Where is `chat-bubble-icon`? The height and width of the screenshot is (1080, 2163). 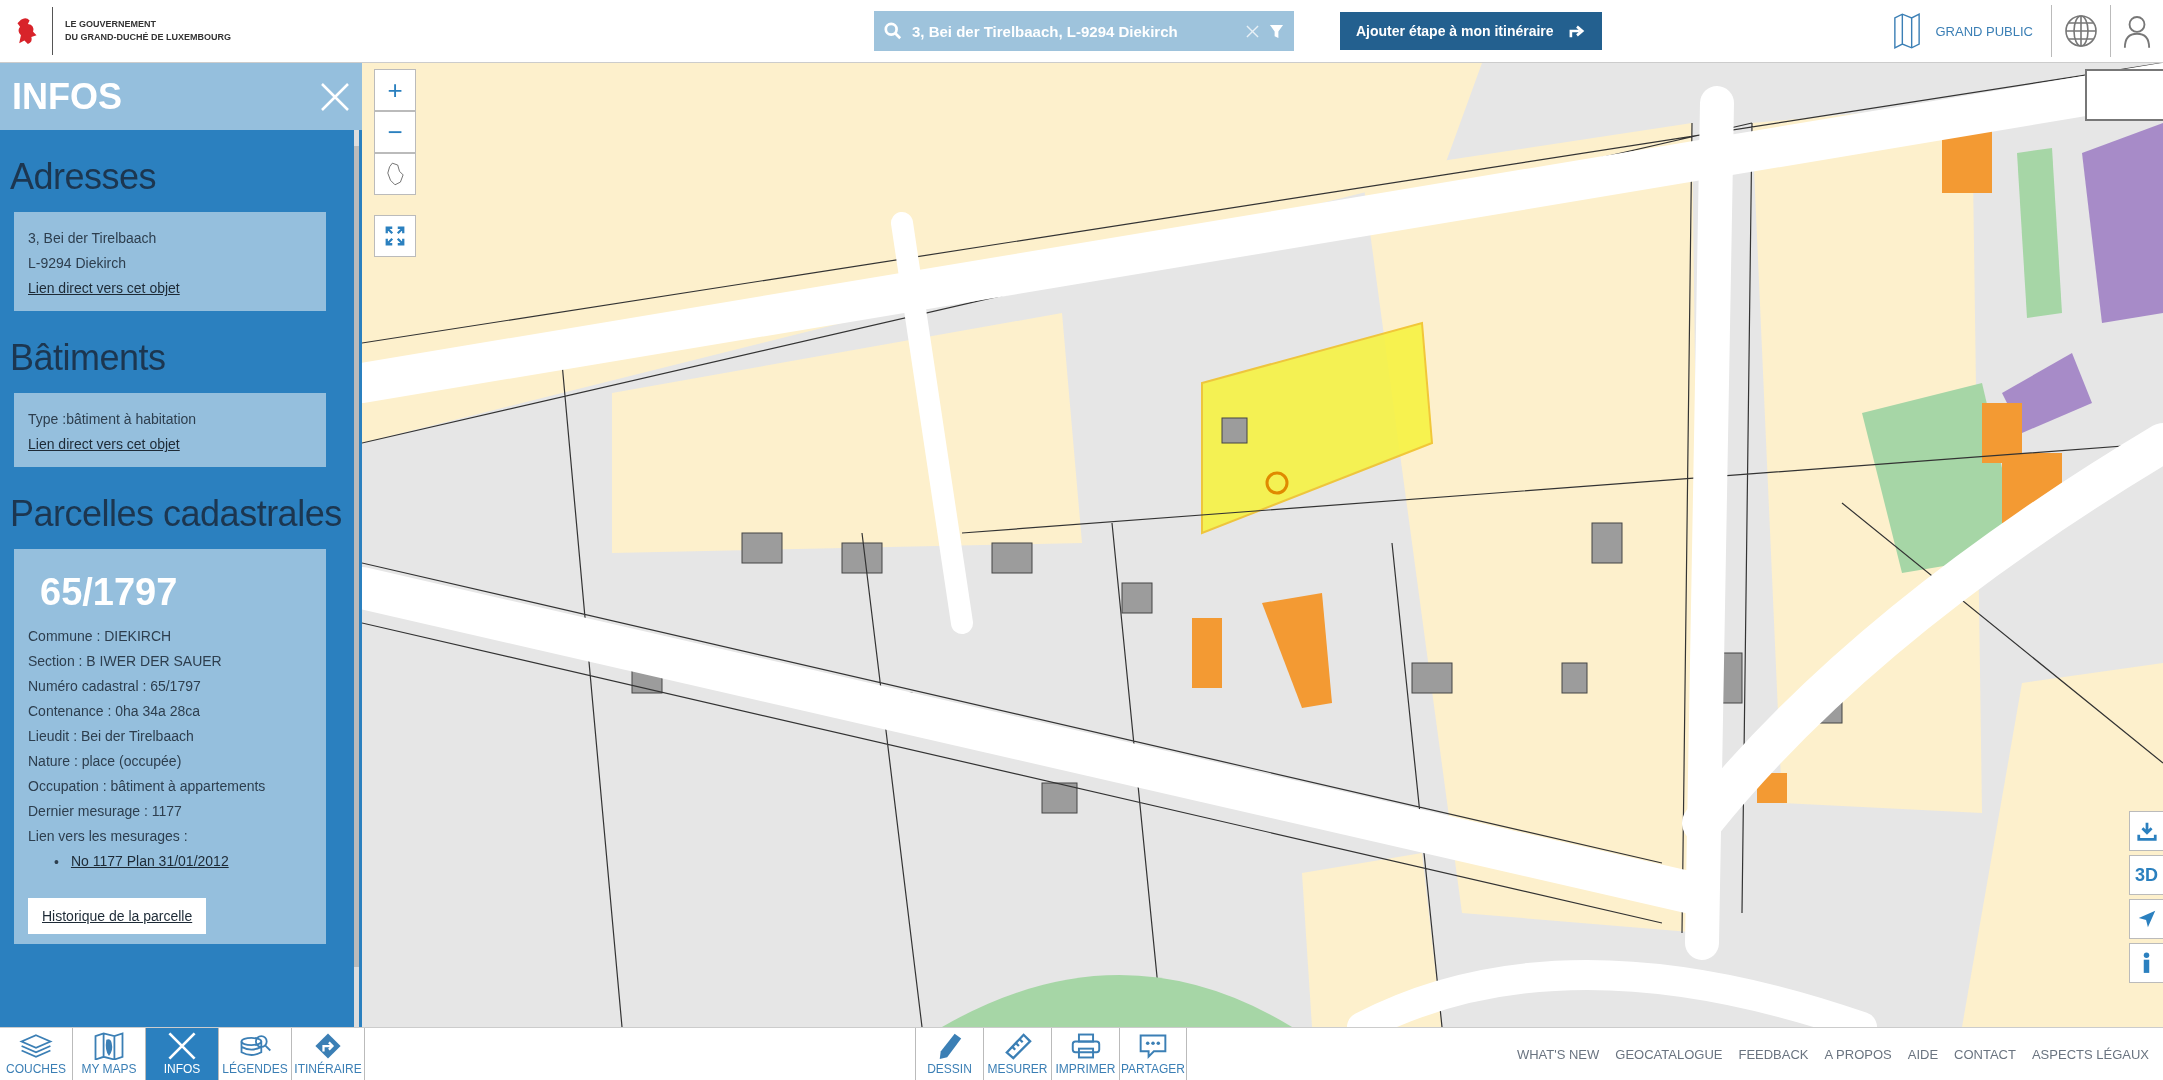 chat-bubble-icon is located at coordinates (1153, 1046).